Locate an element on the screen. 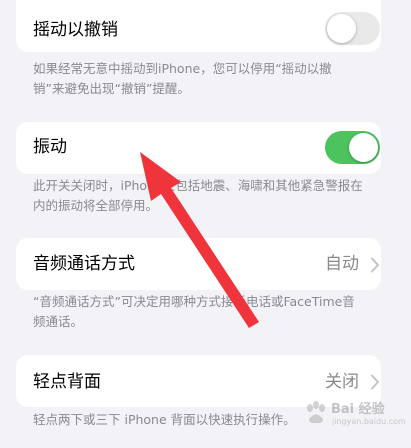 This screenshot has height=448, width=411. shake-to-undo-label: 摇动以撤销 is located at coordinates (75, 30).